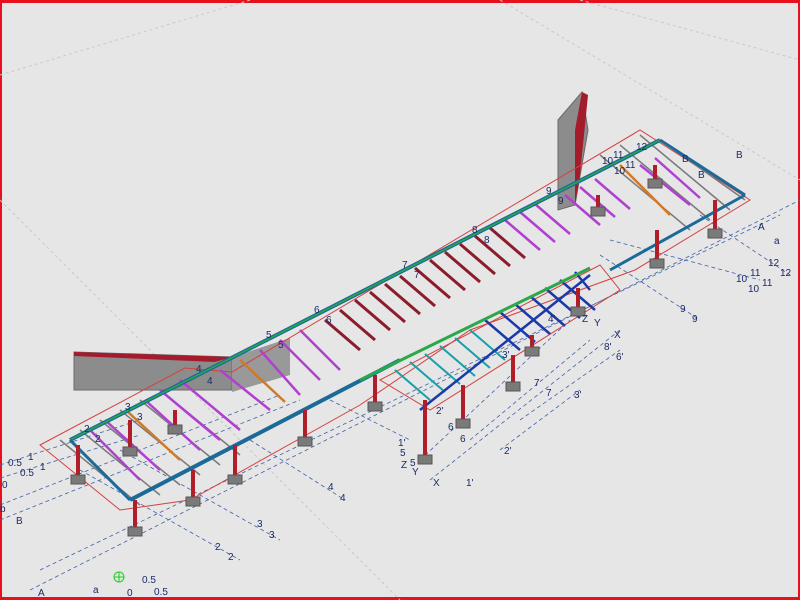 The width and height of the screenshot is (800, 600). I want to click on origin-axis-icon, so click(119, 577).